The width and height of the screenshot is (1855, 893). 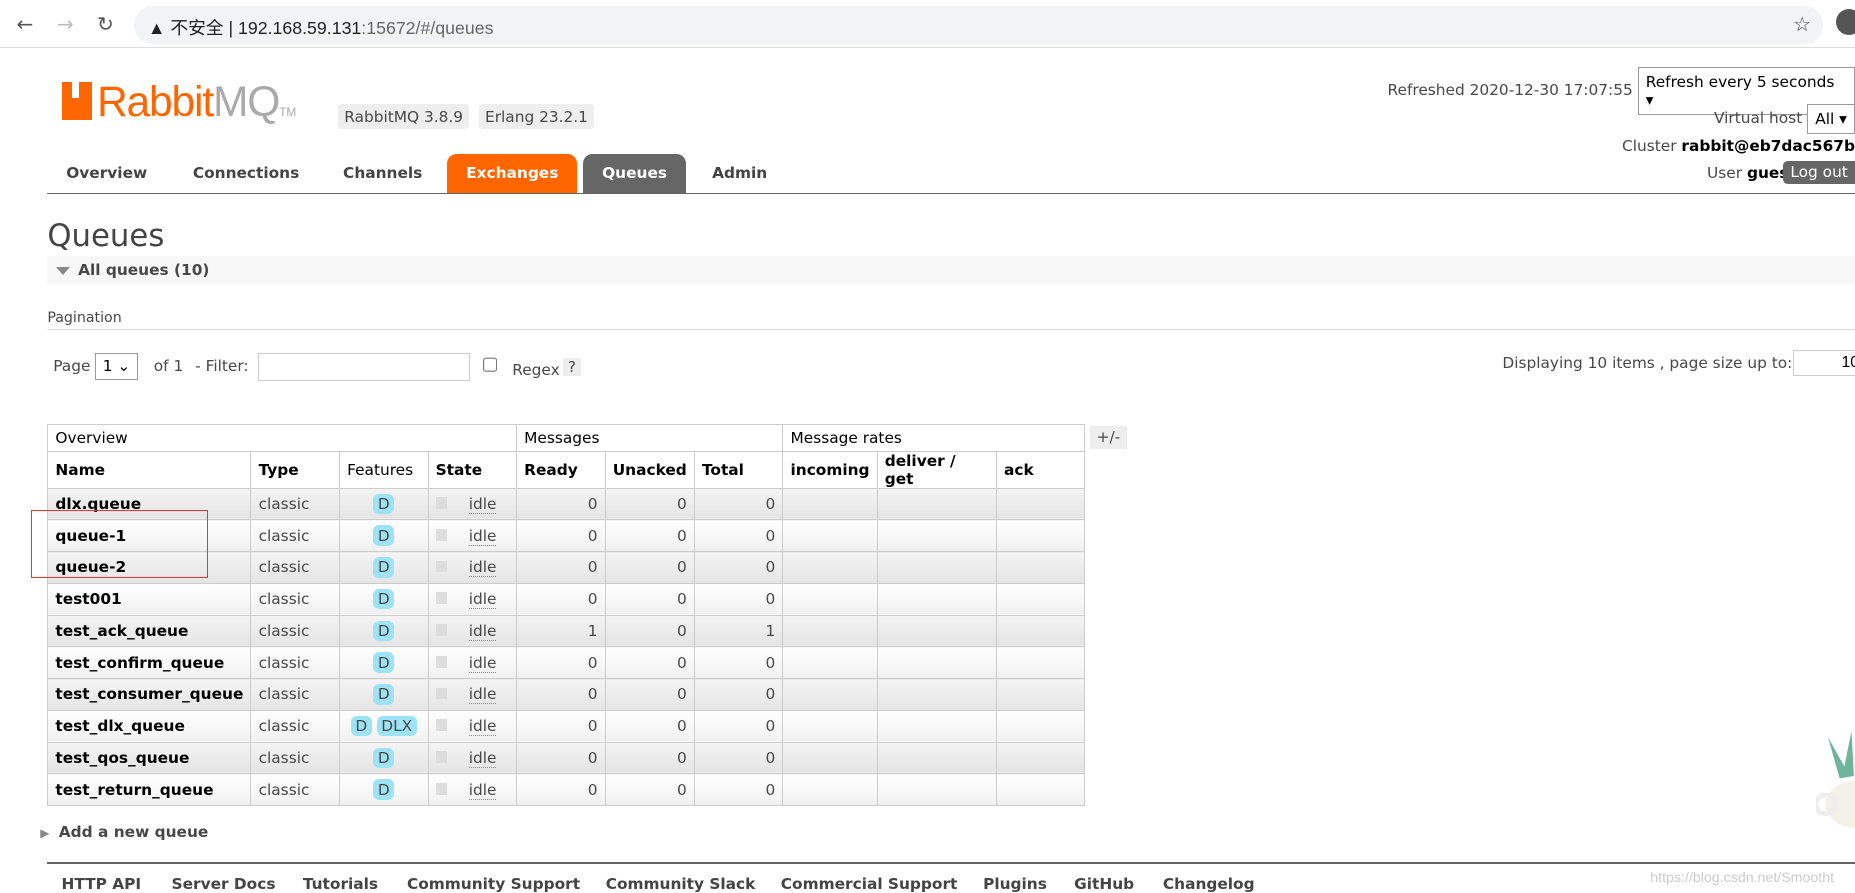 What do you see at coordinates (295, 469) in the screenshot?
I see `col-type: Type` at bounding box center [295, 469].